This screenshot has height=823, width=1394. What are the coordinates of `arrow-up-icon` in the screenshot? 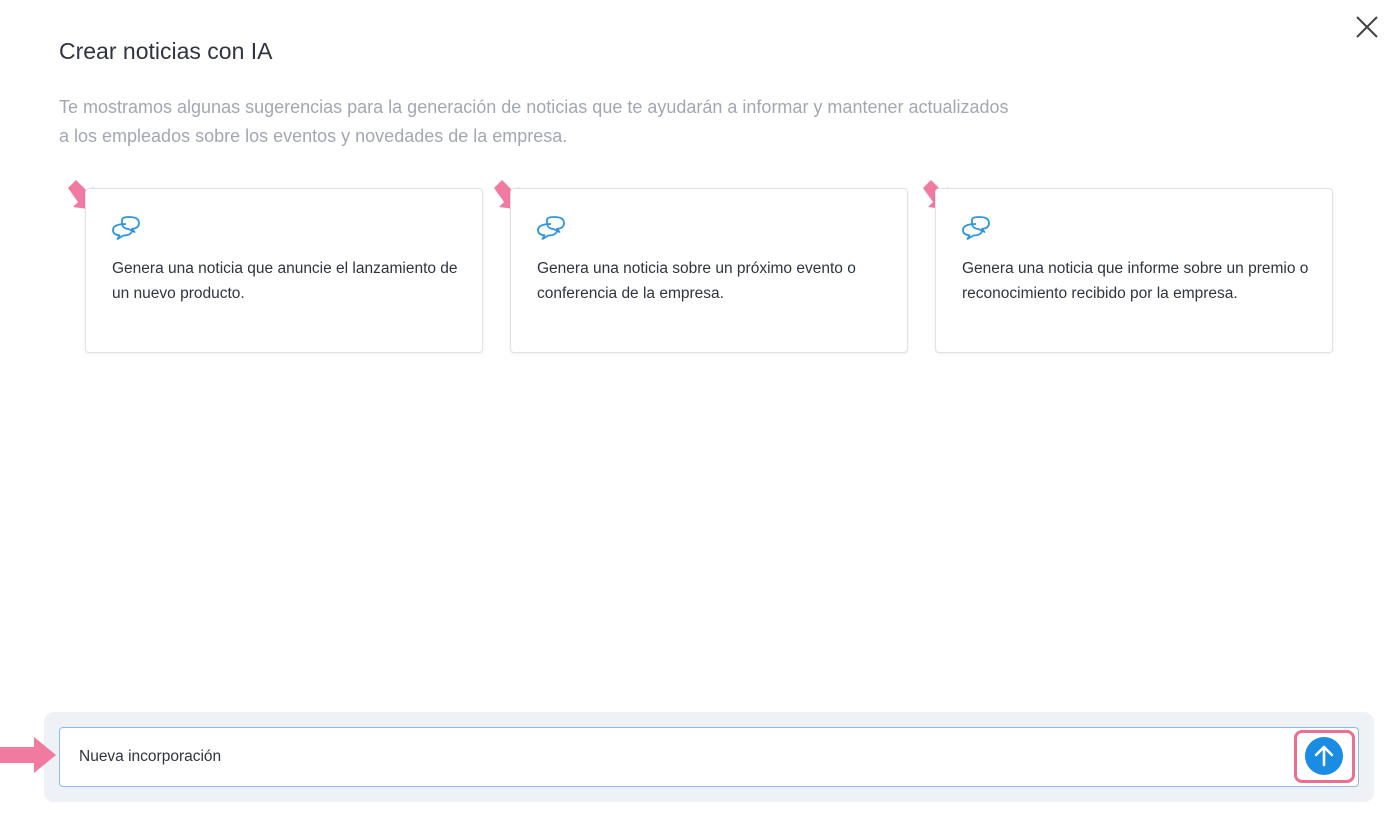 It's located at (1324, 756).